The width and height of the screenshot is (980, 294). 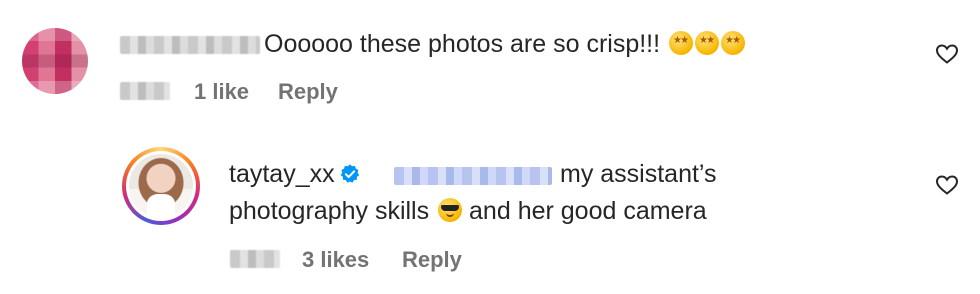 I want to click on reply-text-line2-prefix: photography skills, so click(x=329, y=211).